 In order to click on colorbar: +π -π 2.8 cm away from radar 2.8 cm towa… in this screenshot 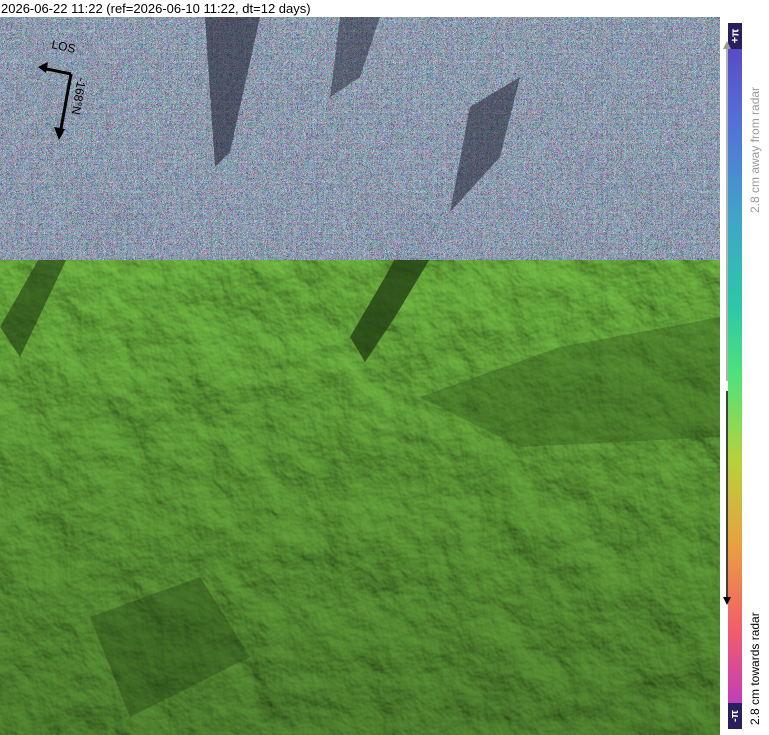, I will do `click(744, 376)`.